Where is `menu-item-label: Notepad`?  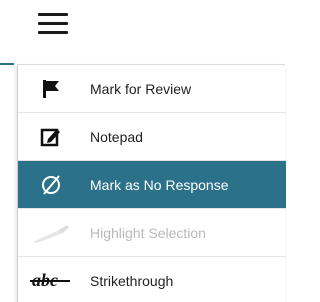 menu-item-label: Notepad is located at coordinates (116, 136).